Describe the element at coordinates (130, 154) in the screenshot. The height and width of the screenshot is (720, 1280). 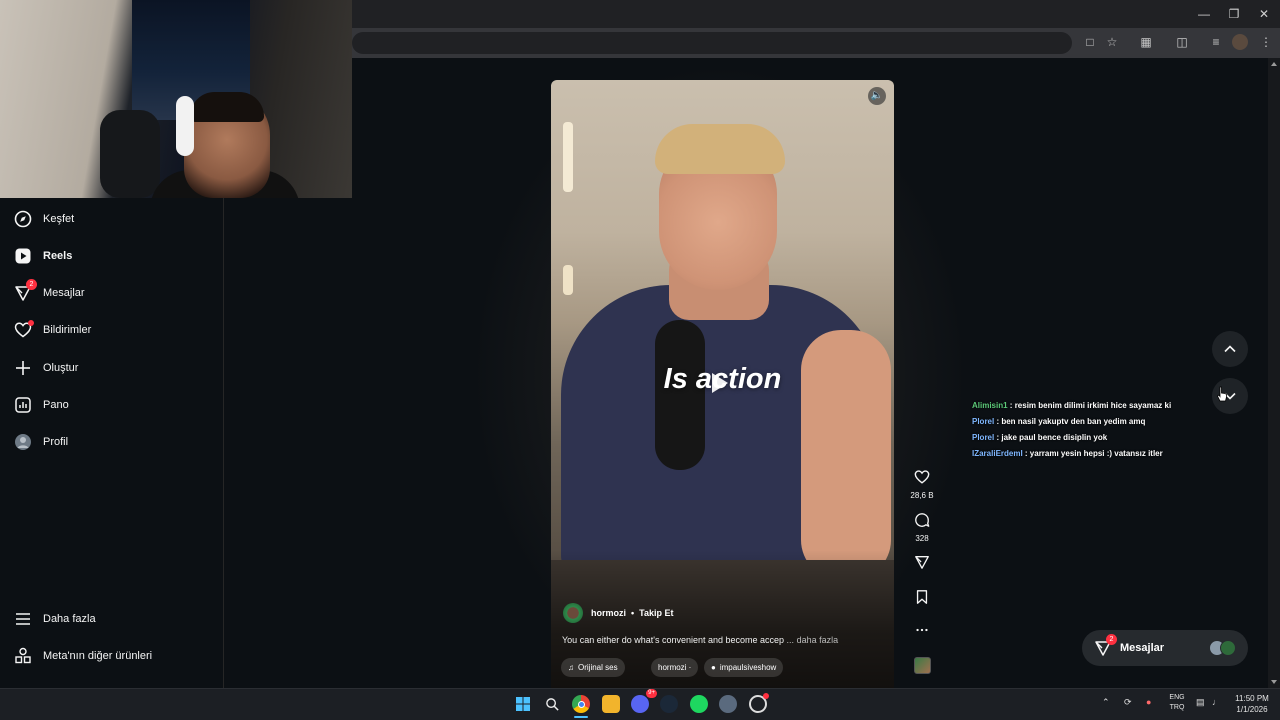
I see `chair` at that location.